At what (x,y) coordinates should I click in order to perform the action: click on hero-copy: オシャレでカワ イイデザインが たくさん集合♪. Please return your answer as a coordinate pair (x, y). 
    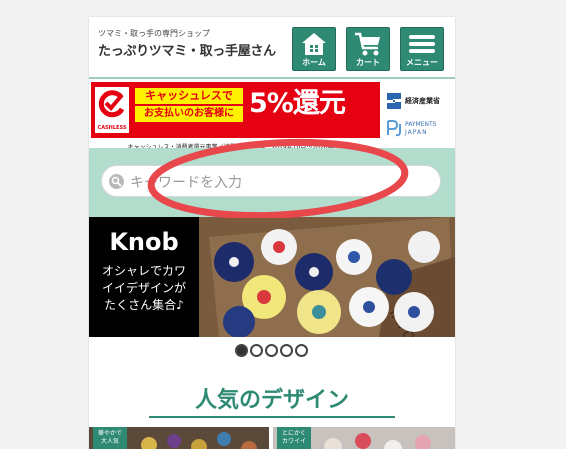
    Looking at the image, I should click on (144, 288).